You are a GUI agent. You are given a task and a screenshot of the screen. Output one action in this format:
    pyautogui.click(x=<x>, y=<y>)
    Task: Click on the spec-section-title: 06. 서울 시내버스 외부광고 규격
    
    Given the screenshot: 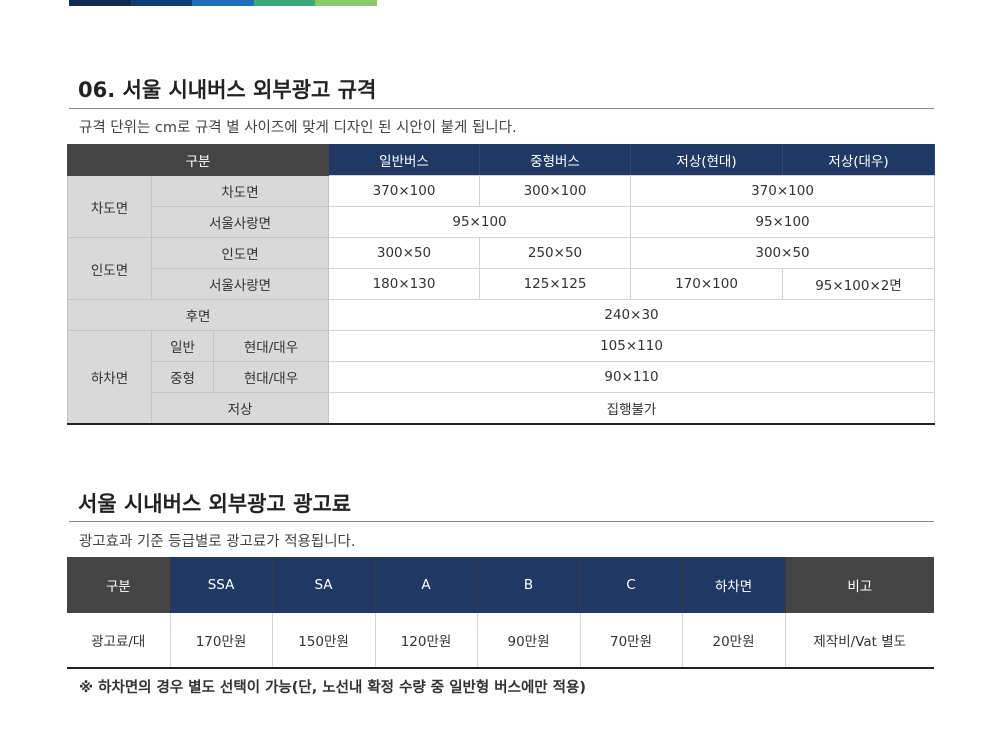 What is the action you would take?
    pyautogui.click(x=227, y=90)
    